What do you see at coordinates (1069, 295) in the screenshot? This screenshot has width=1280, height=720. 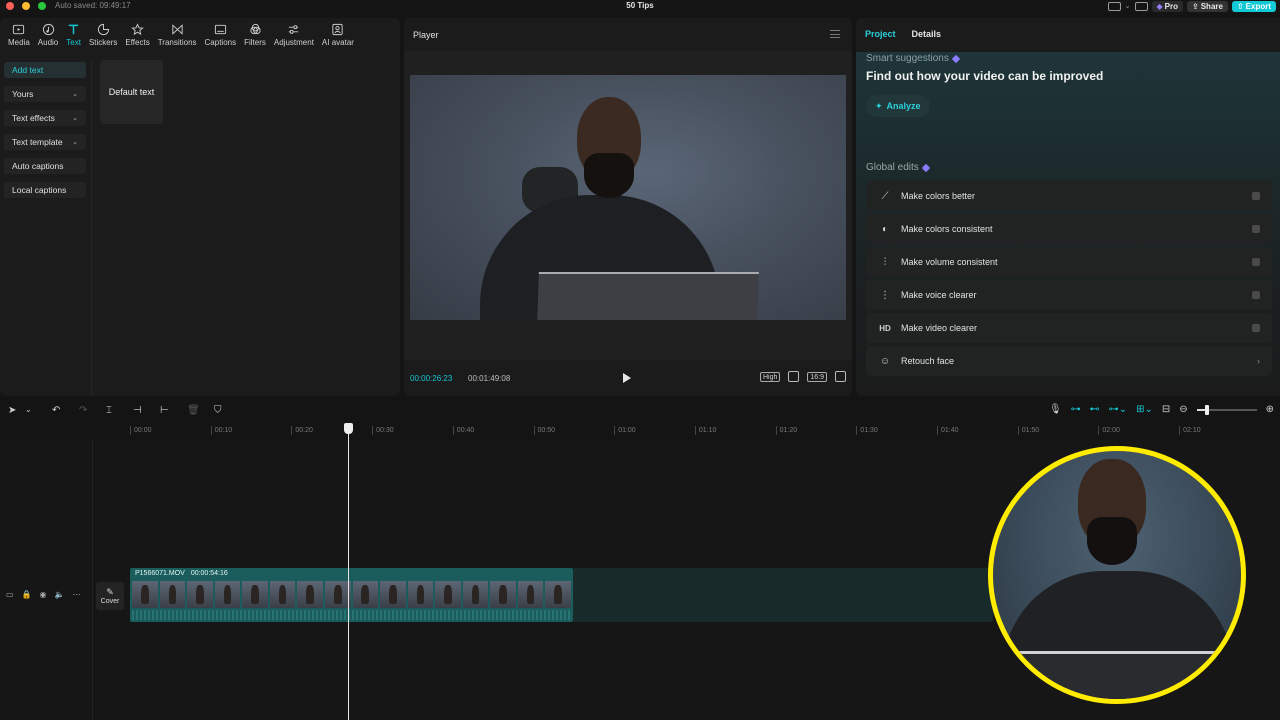 I see `edit-make-voice-clearer: ⋮ Make voice clearer` at bounding box center [1069, 295].